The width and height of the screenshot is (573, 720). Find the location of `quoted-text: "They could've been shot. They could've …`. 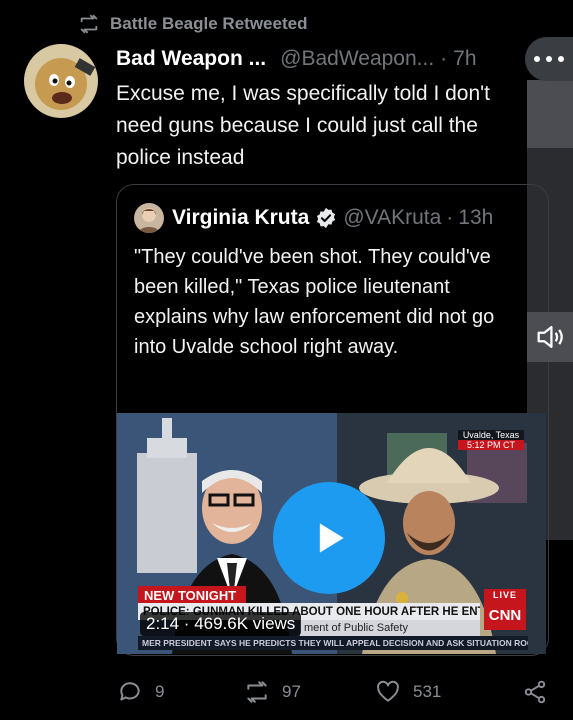

quoted-text: "They could've been shot. They could've … is located at coordinates (314, 302).